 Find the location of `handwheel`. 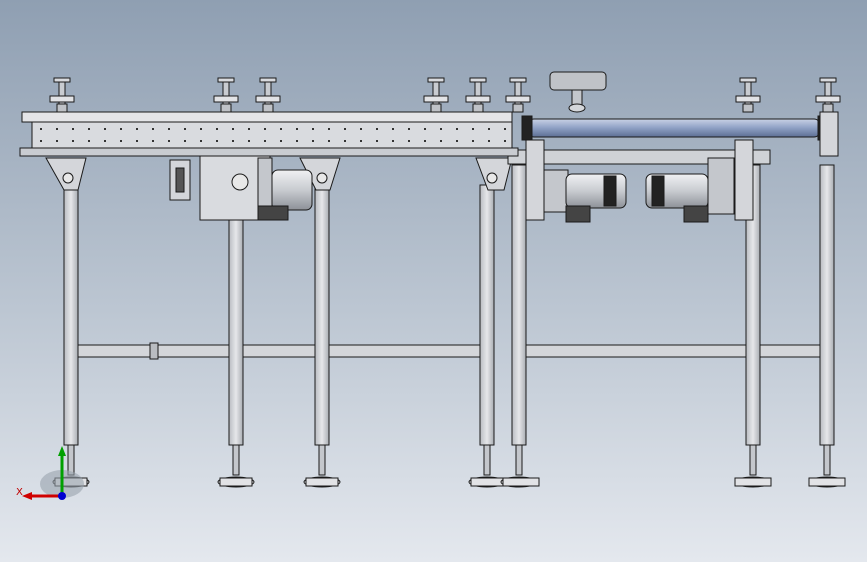

handwheel is located at coordinates (578, 92).